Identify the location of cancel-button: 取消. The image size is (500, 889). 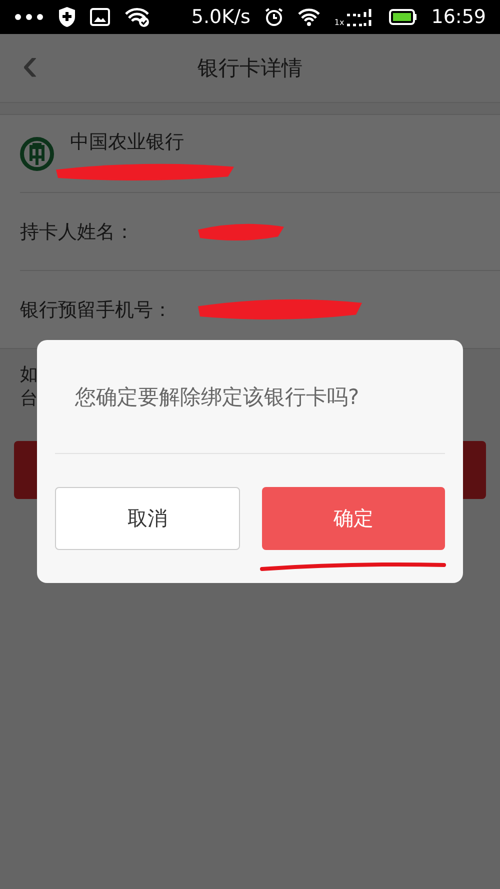
(147, 518).